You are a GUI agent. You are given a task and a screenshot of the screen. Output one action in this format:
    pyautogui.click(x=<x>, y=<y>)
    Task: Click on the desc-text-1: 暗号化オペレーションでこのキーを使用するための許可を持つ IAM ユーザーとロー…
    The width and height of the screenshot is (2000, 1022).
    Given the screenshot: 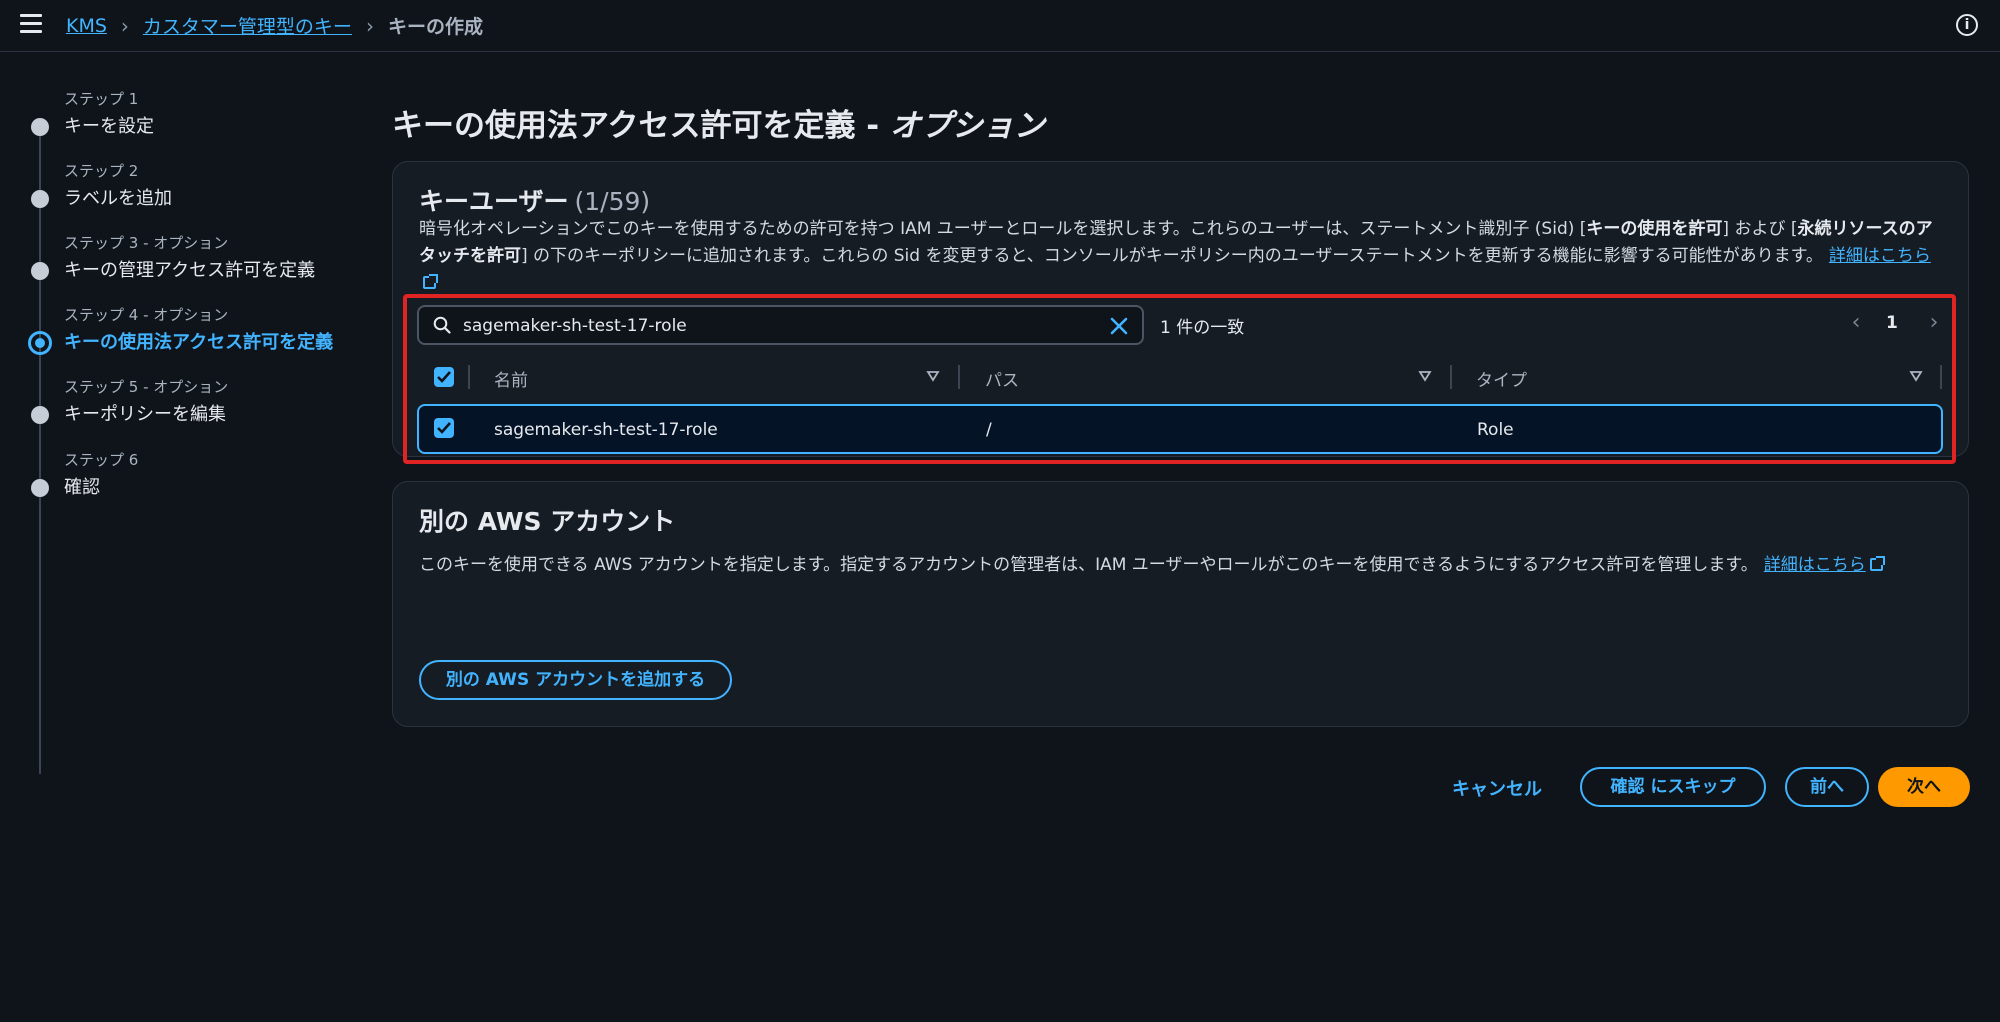 What is the action you would take?
    pyautogui.click(x=1003, y=229)
    